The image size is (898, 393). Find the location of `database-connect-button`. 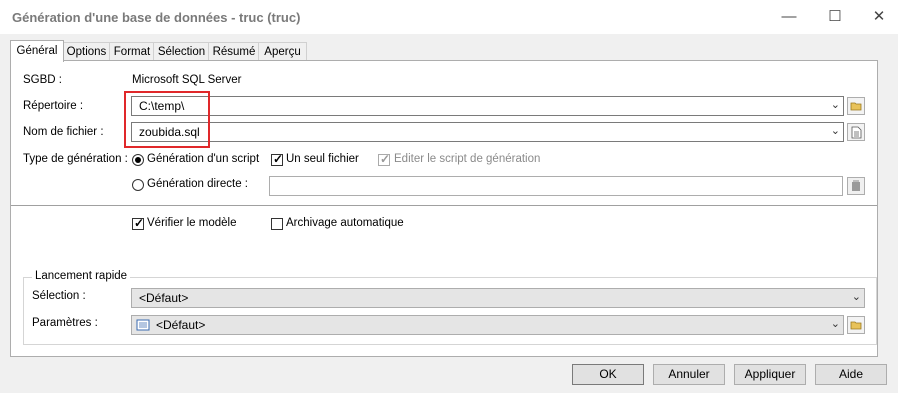

database-connect-button is located at coordinates (856, 186).